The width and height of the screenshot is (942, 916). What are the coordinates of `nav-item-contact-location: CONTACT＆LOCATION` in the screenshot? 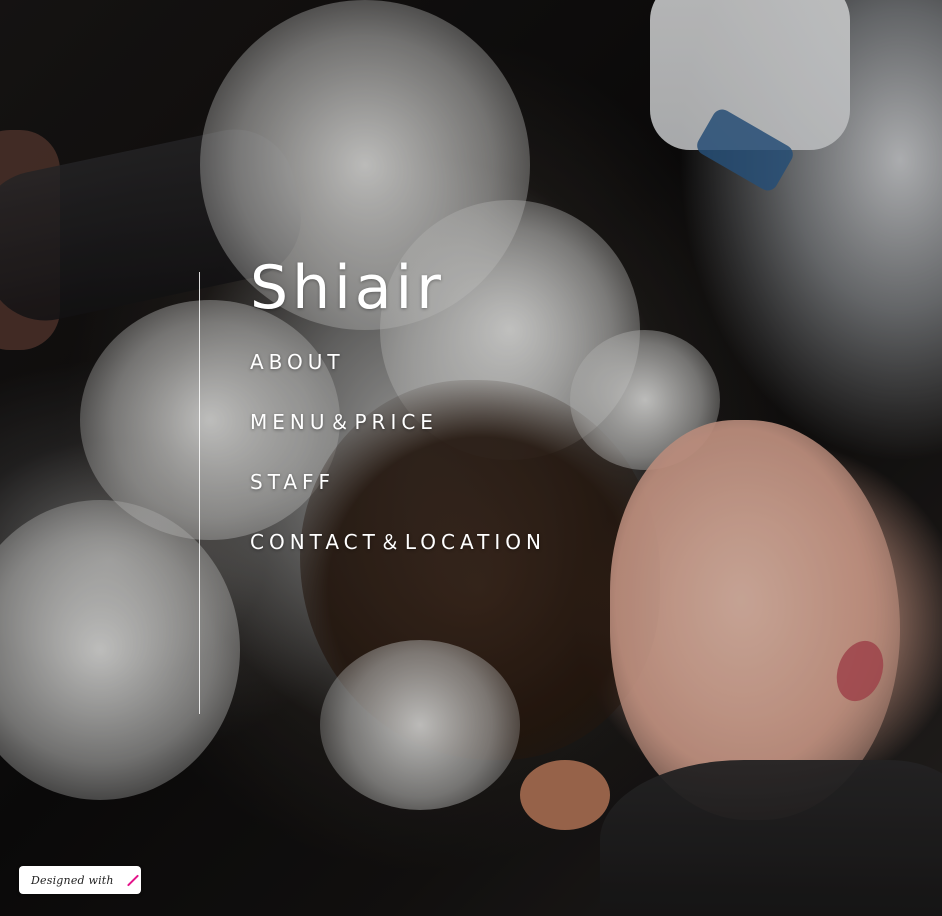 It's located at (398, 560).